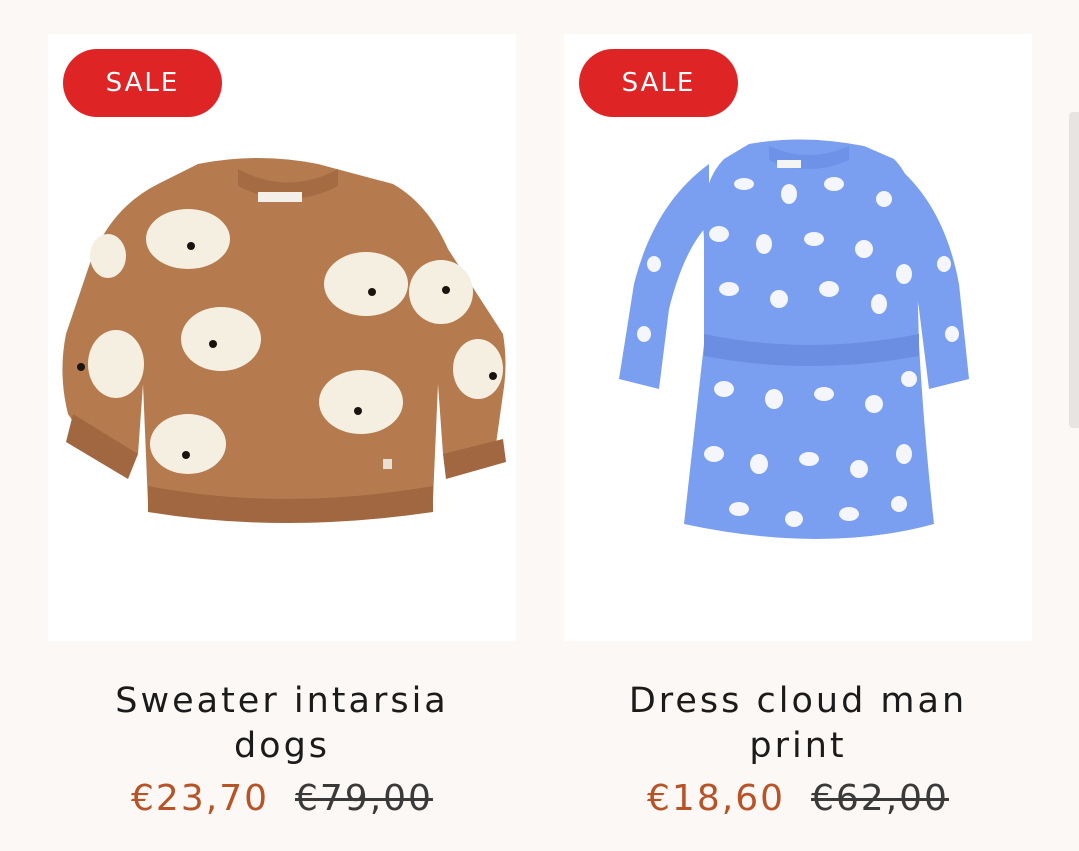 This screenshot has height=851, width=1079. I want to click on price-row: €23,70 €79,00, so click(282, 798).